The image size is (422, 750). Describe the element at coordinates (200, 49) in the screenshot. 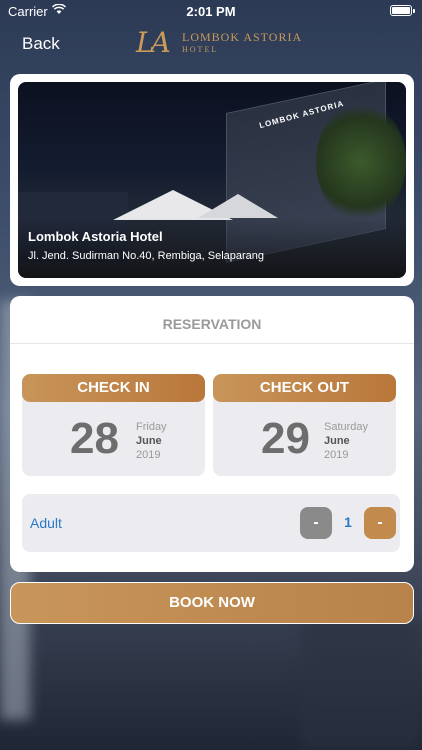

I see `logo-sub: HOTEL` at that location.